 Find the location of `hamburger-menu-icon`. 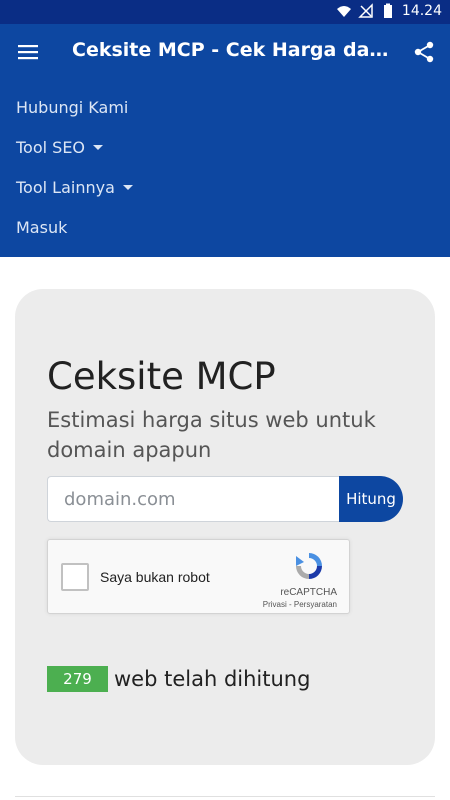

hamburger-menu-icon is located at coordinates (28, 52).